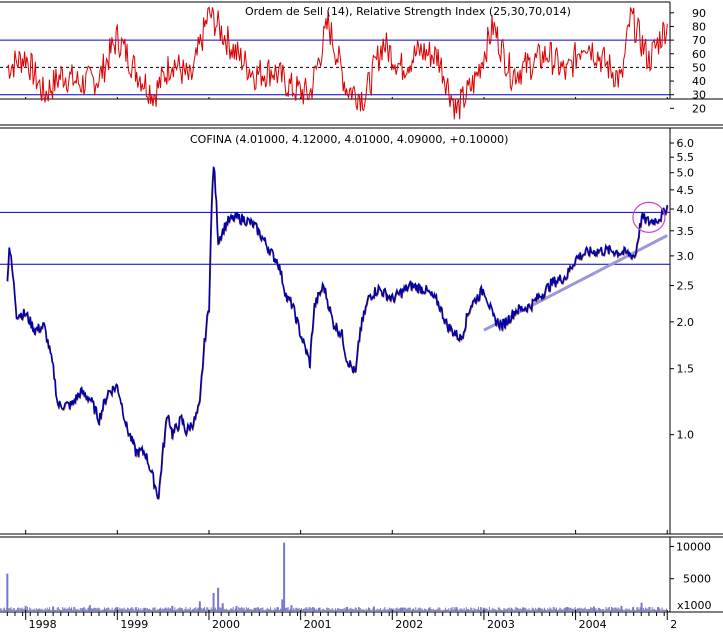  What do you see at coordinates (699, 67) in the screenshot?
I see `indicator-tick-label: 50` at bounding box center [699, 67].